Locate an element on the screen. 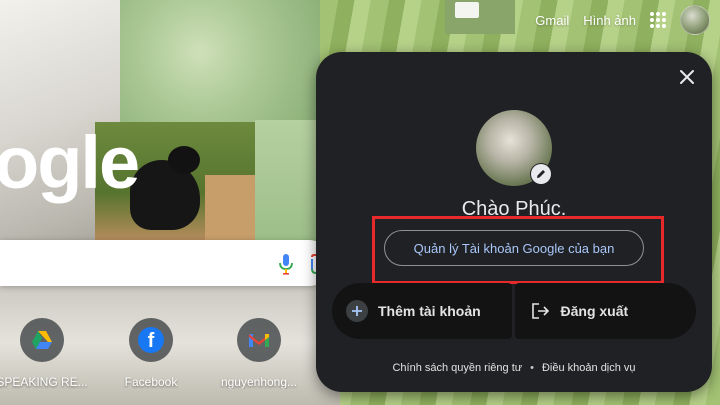 This screenshot has height=405, width=720. images-link: Hình ảnh is located at coordinates (609, 20).